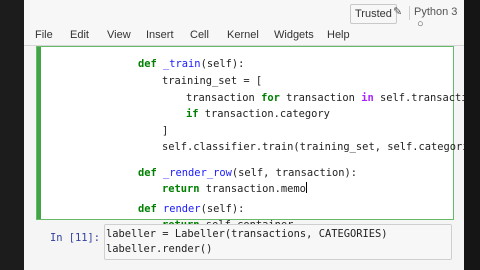 The width and height of the screenshot is (480, 270). What do you see at coordinates (294, 35) in the screenshot?
I see `menu-widgets: Widgets` at bounding box center [294, 35].